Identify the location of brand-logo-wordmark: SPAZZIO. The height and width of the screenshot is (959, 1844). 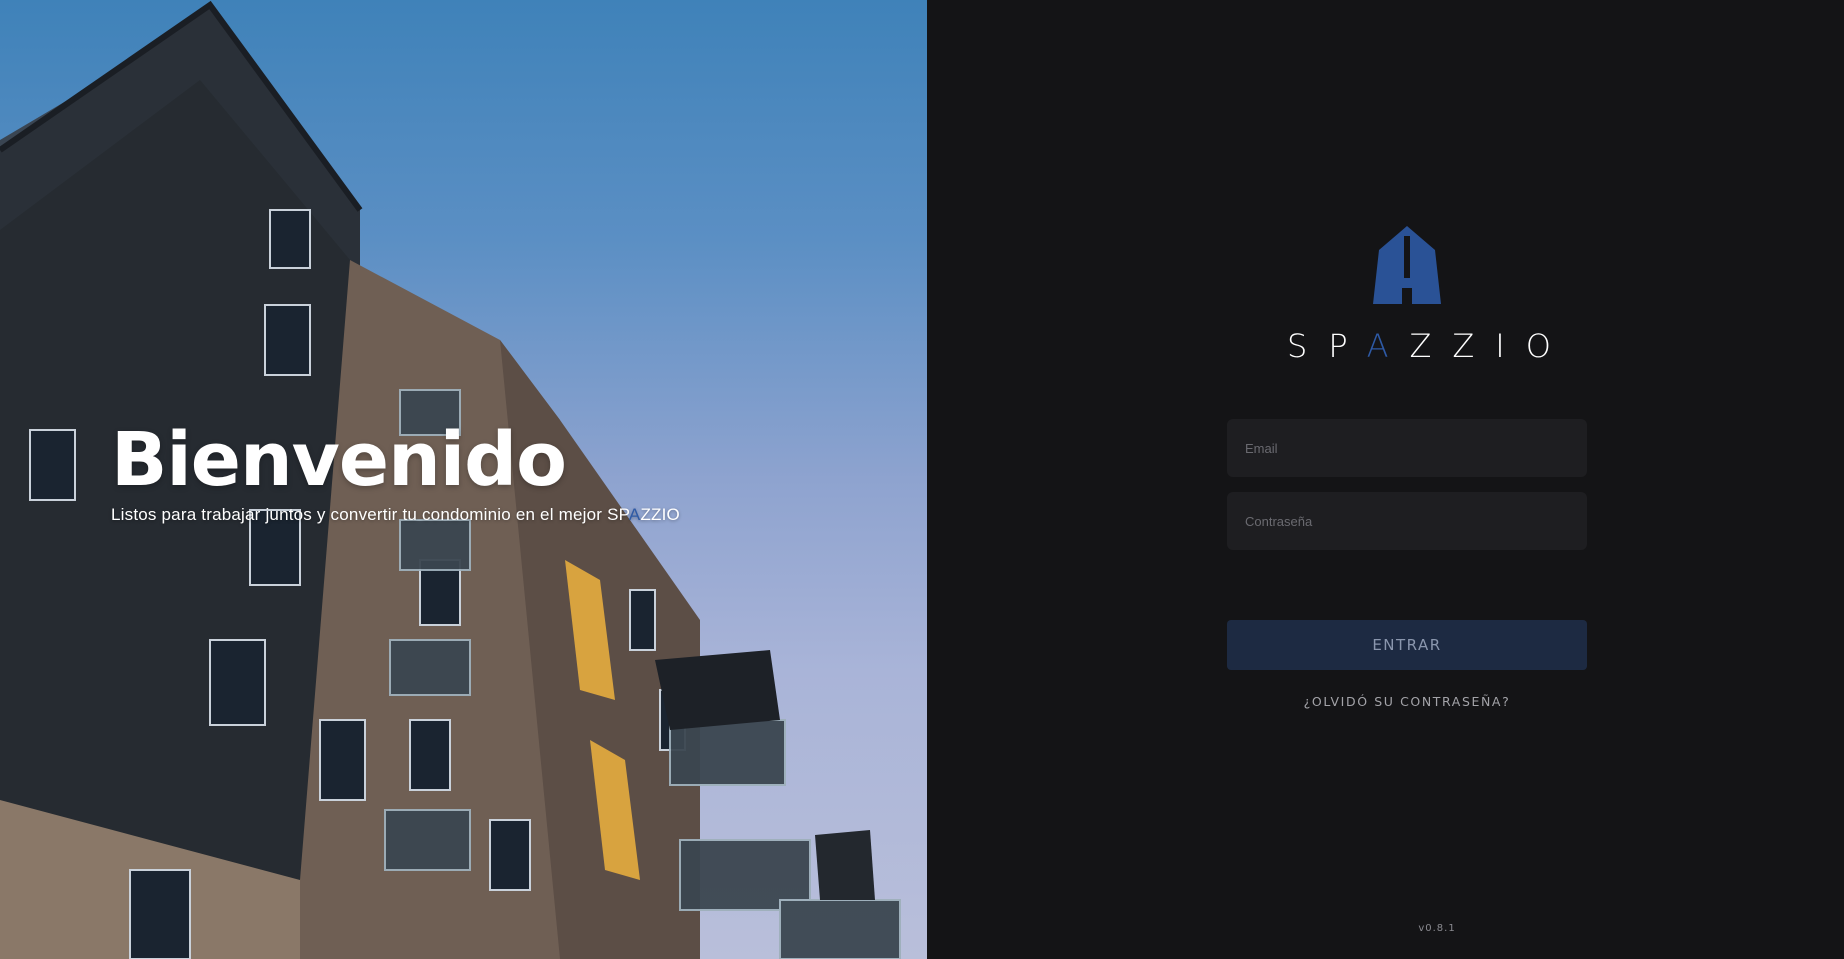
(1422, 346).